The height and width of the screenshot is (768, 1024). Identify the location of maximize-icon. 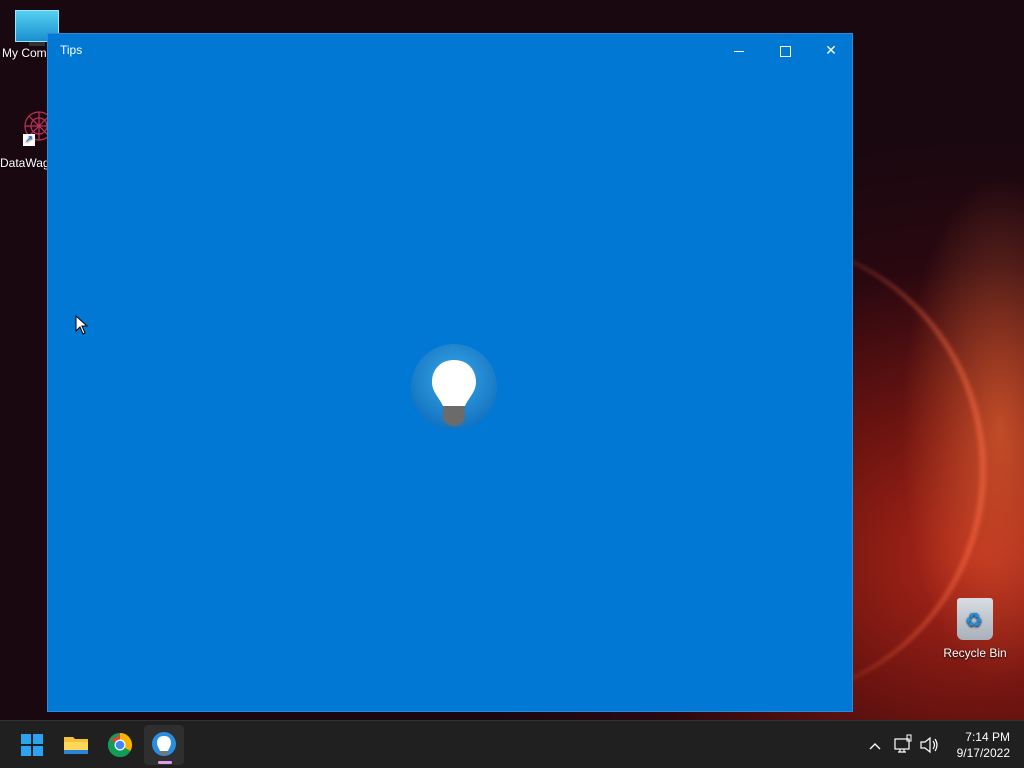
(785, 51).